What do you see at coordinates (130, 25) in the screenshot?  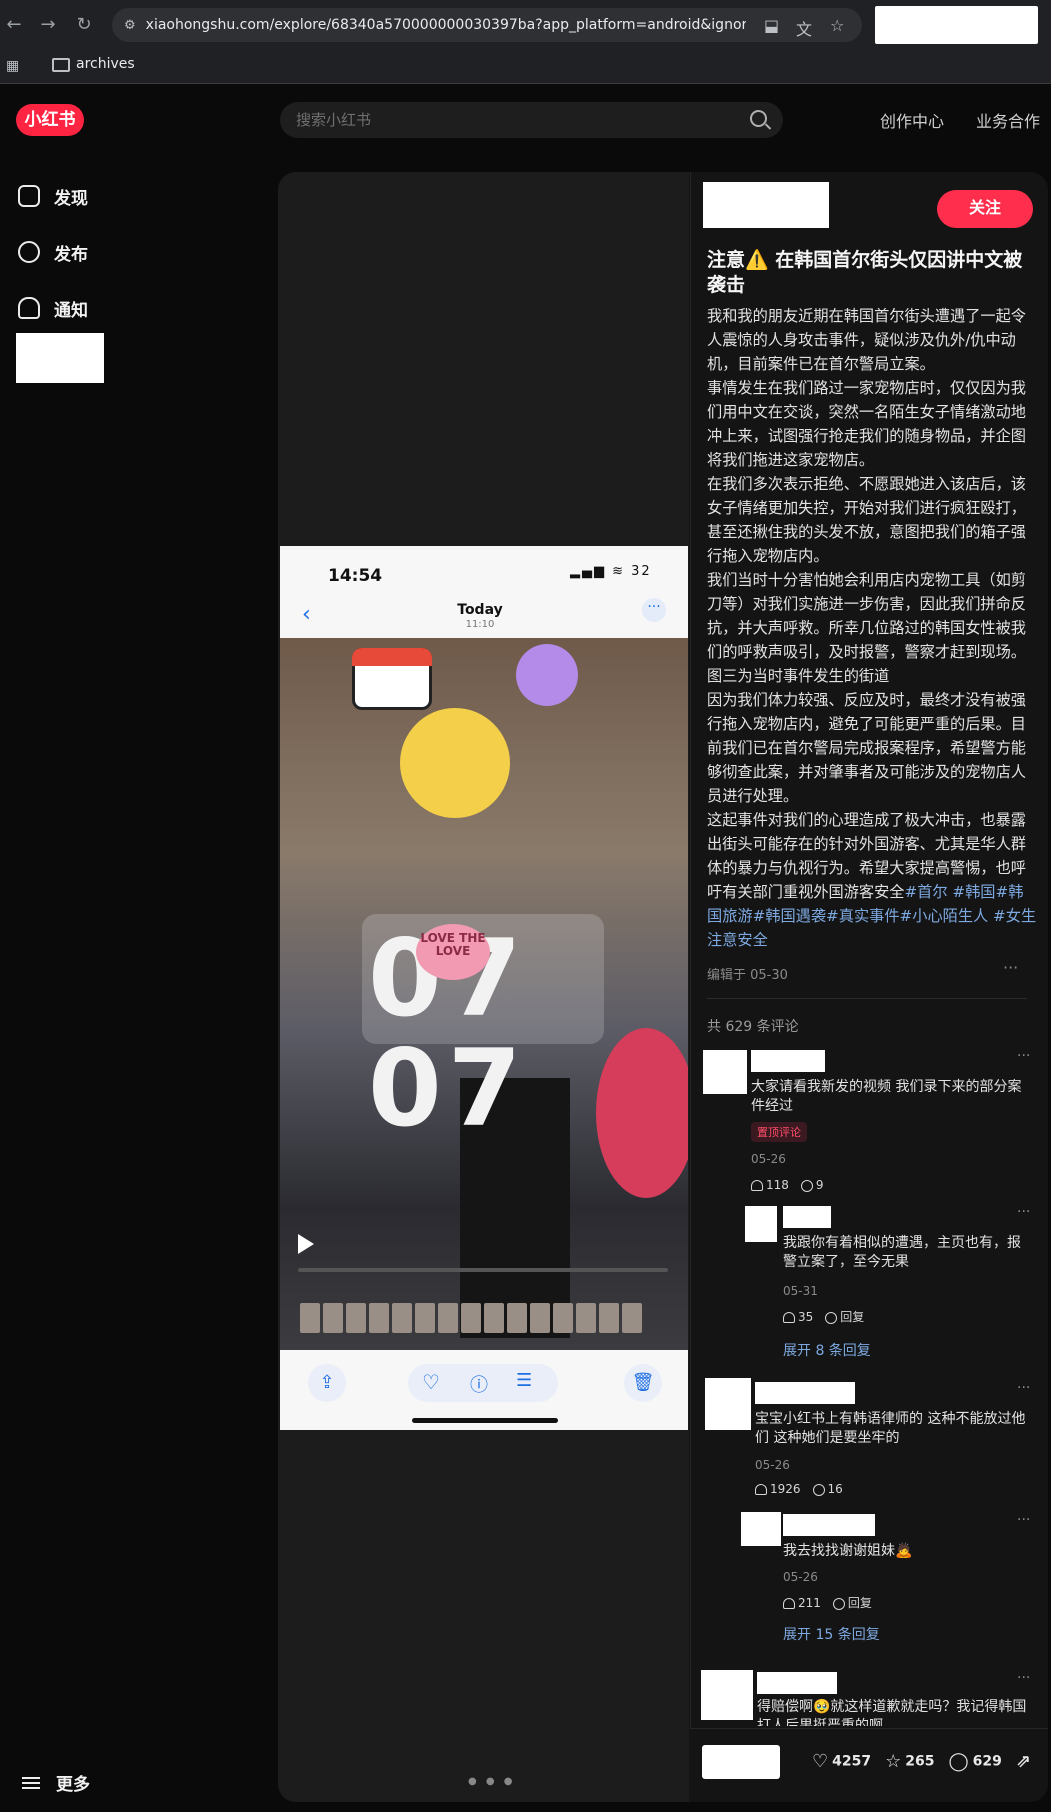 I see `site-info-icon: ⚙` at bounding box center [130, 25].